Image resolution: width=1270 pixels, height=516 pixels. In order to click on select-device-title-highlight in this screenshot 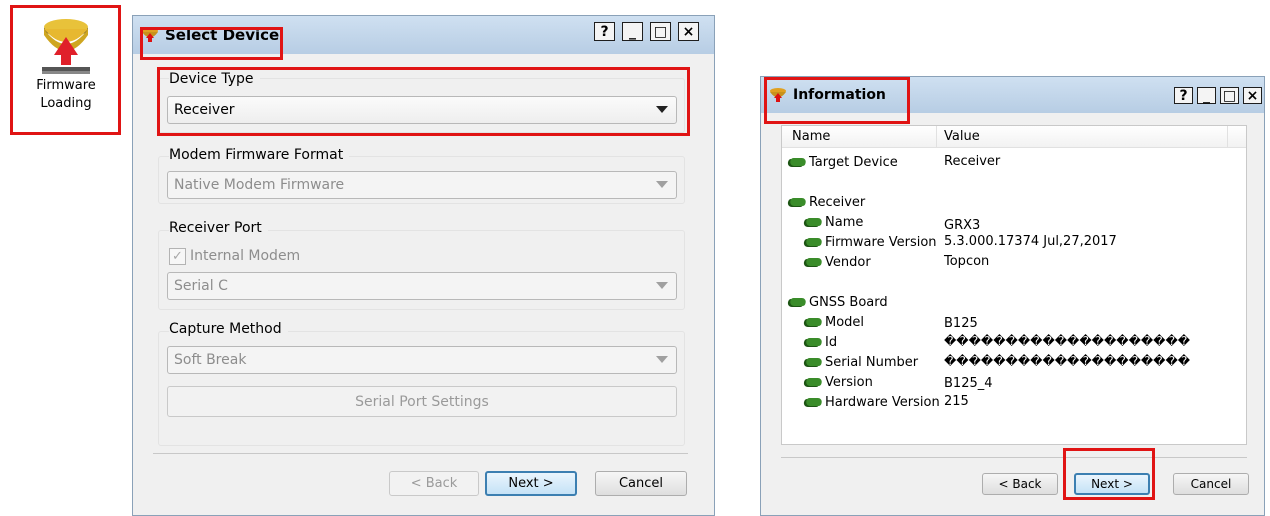, I will do `click(211, 43)`.